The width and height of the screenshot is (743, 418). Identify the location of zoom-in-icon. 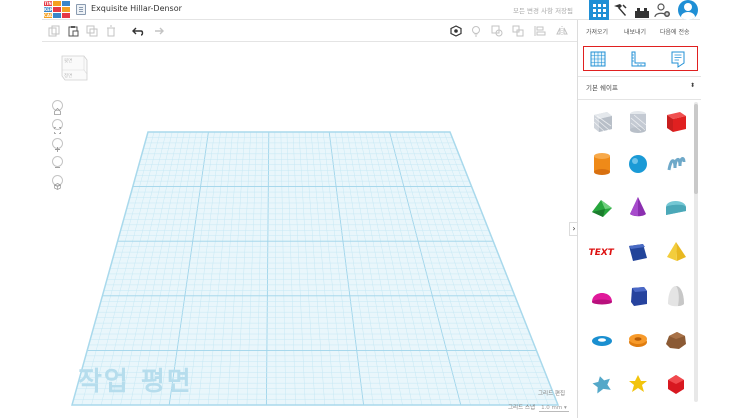
(57, 145).